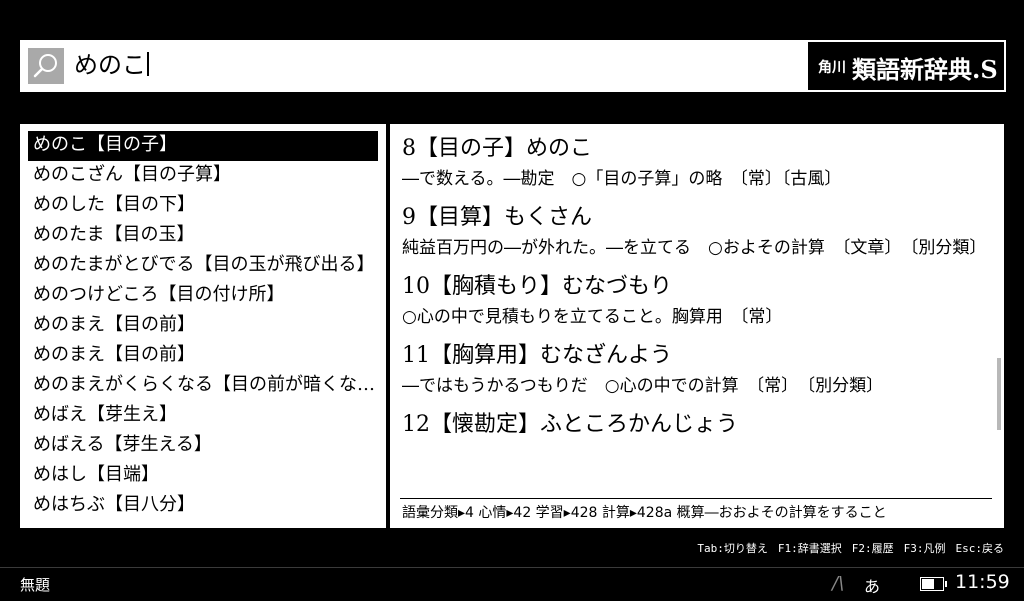 The image size is (1024, 601). I want to click on word-list-item: めばえる【芽生える】, so click(203, 446).